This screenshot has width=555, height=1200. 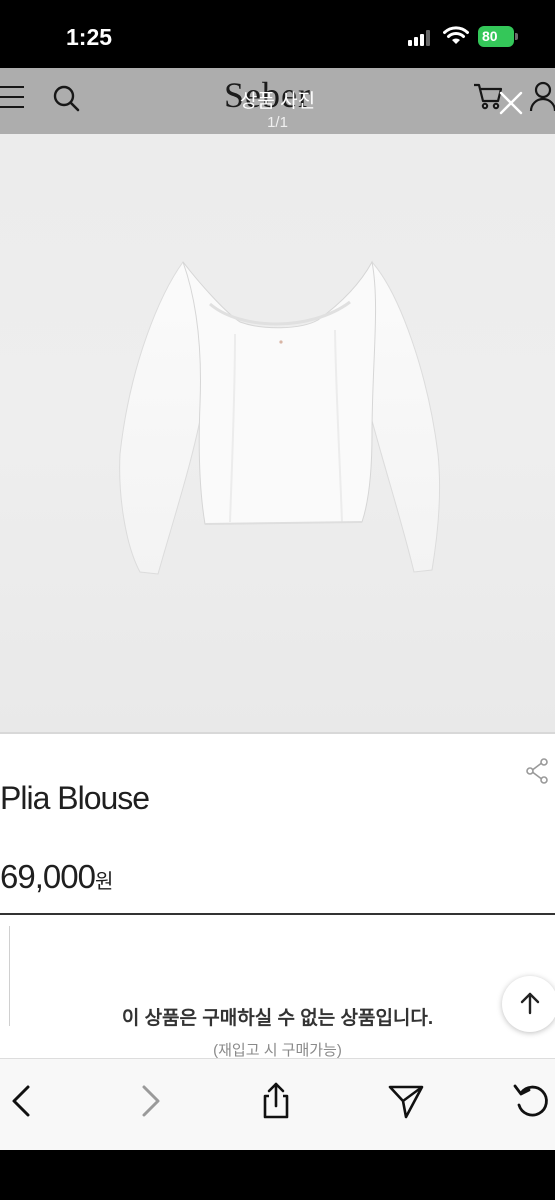 I want to click on product-price: 69,000원, so click(x=56, y=877).